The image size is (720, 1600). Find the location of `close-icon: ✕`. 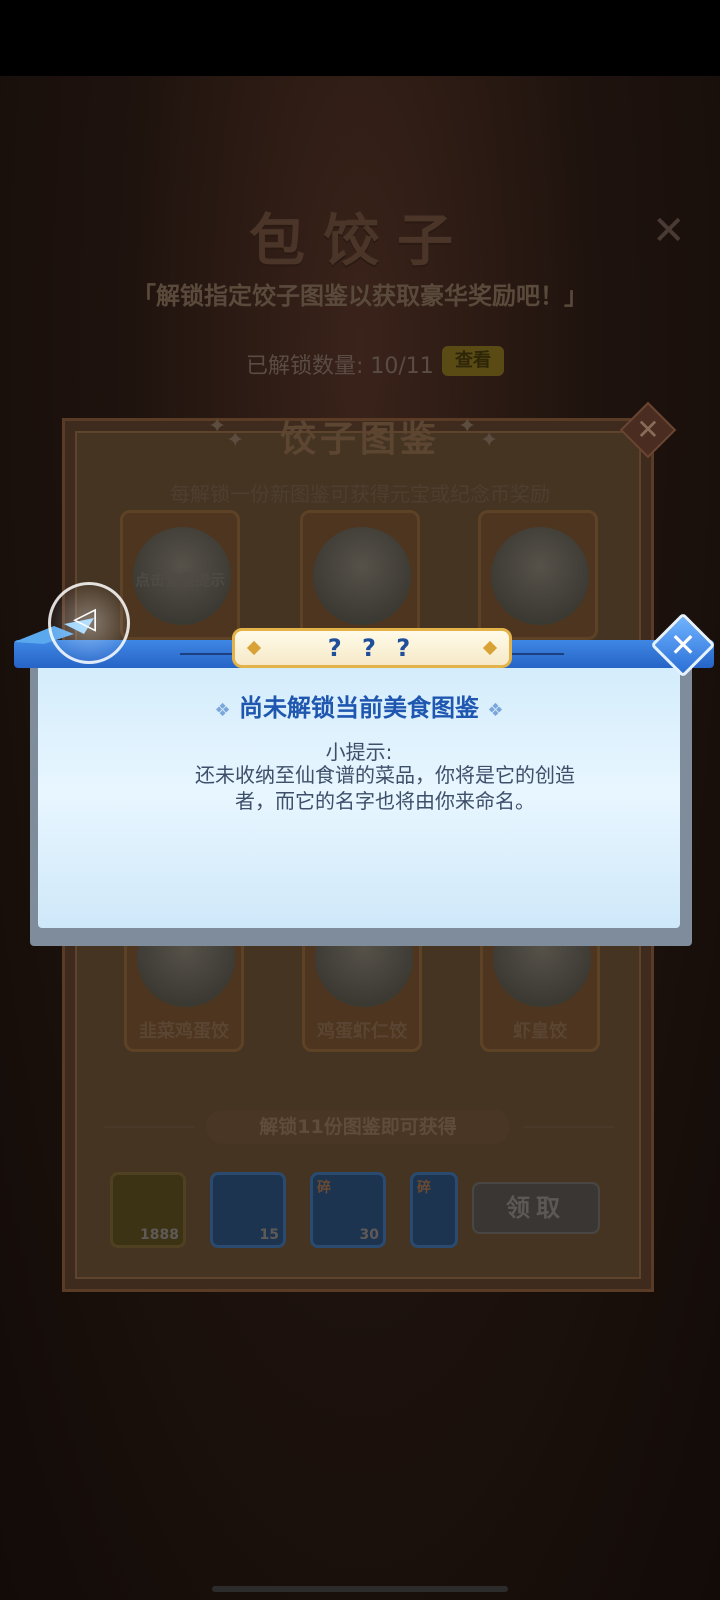

close-icon: ✕ is located at coordinates (683, 645).